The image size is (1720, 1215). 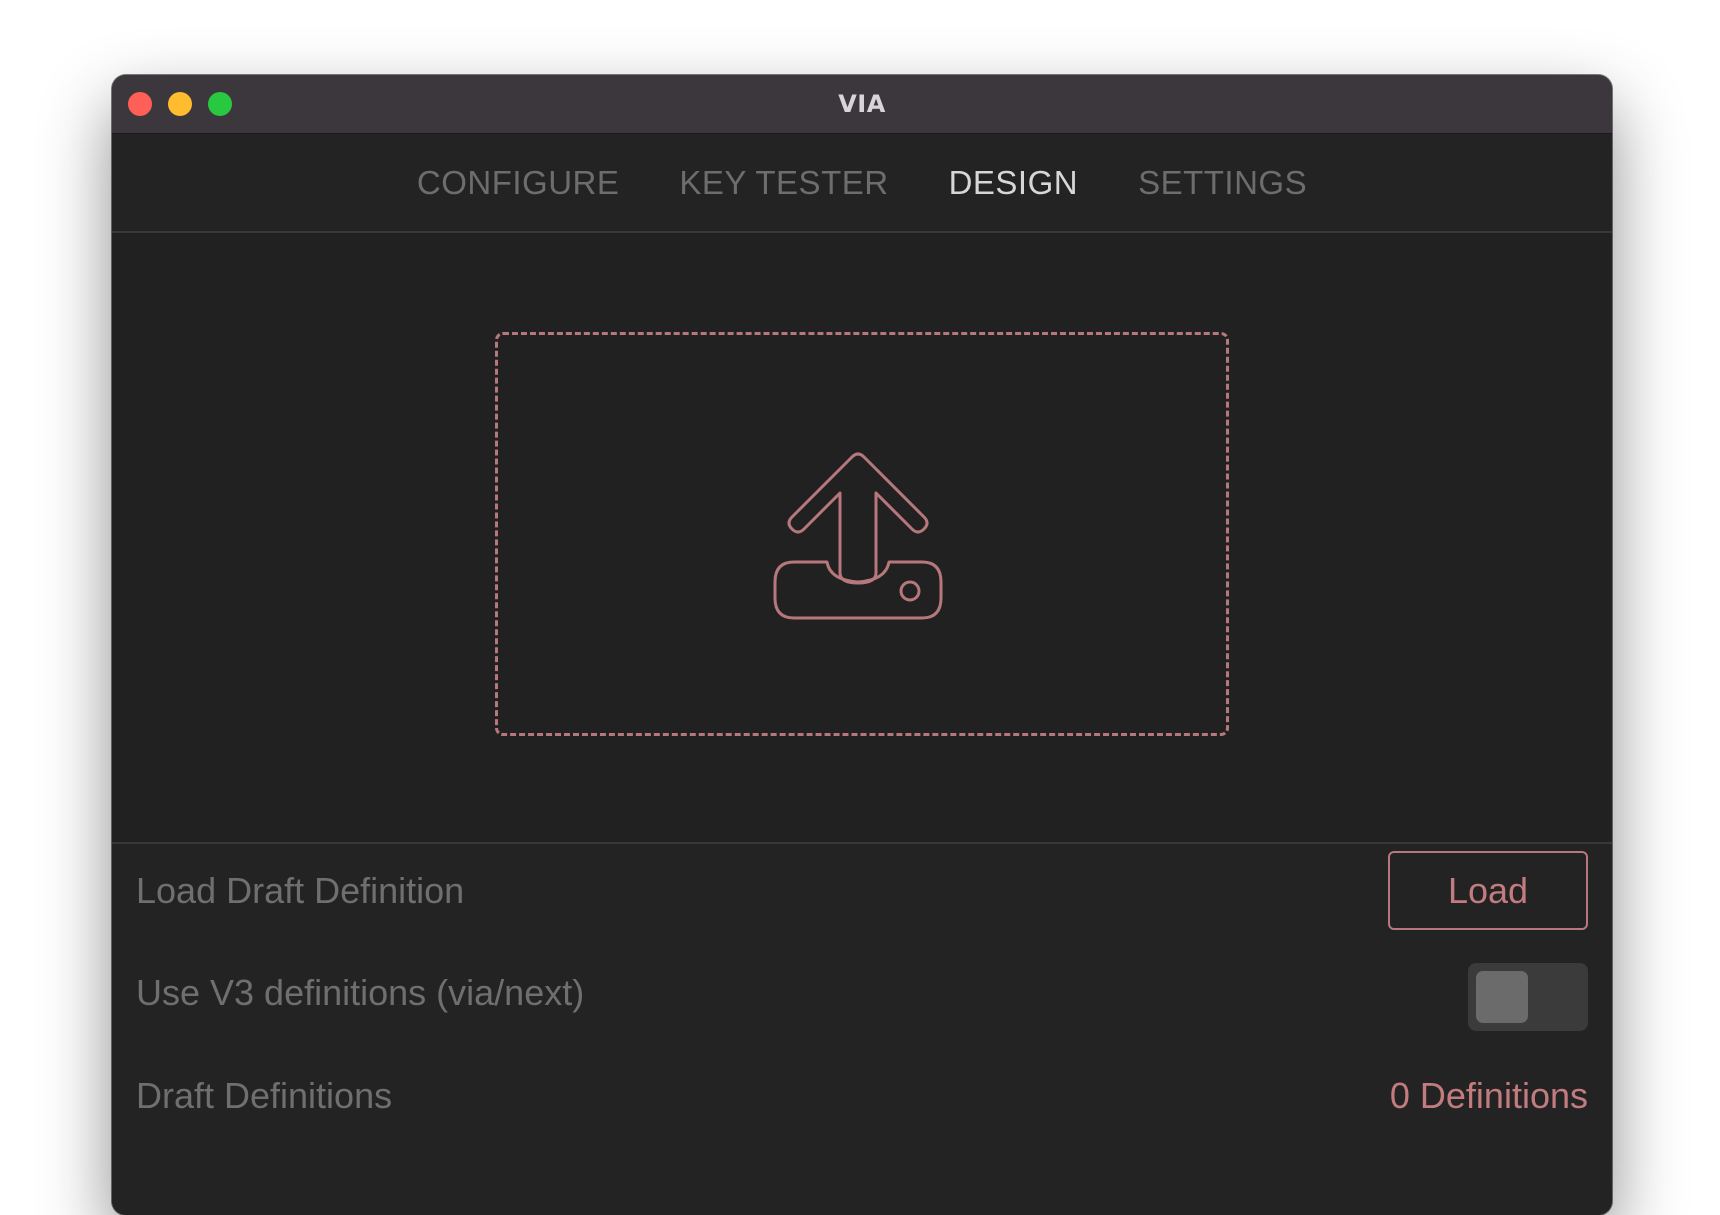 What do you see at coordinates (1222, 183) in the screenshot?
I see `tab-settings: SETTINGS` at bounding box center [1222, 183].